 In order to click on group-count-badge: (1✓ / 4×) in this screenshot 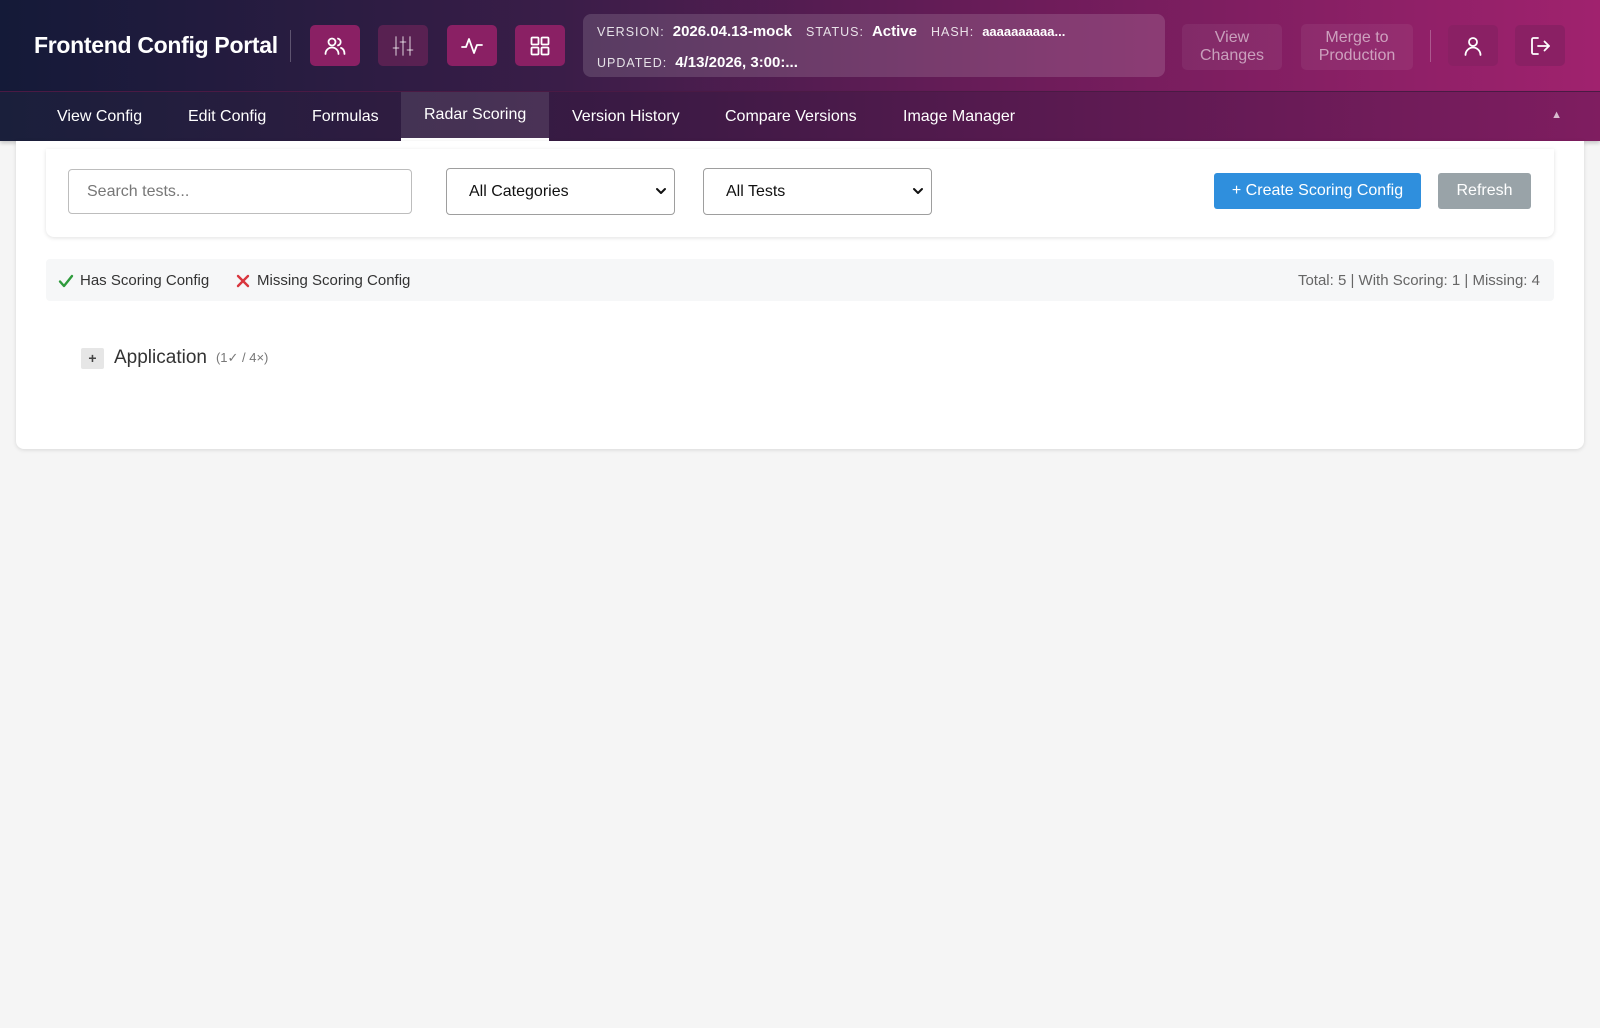, I will do `click(242, 357)`.